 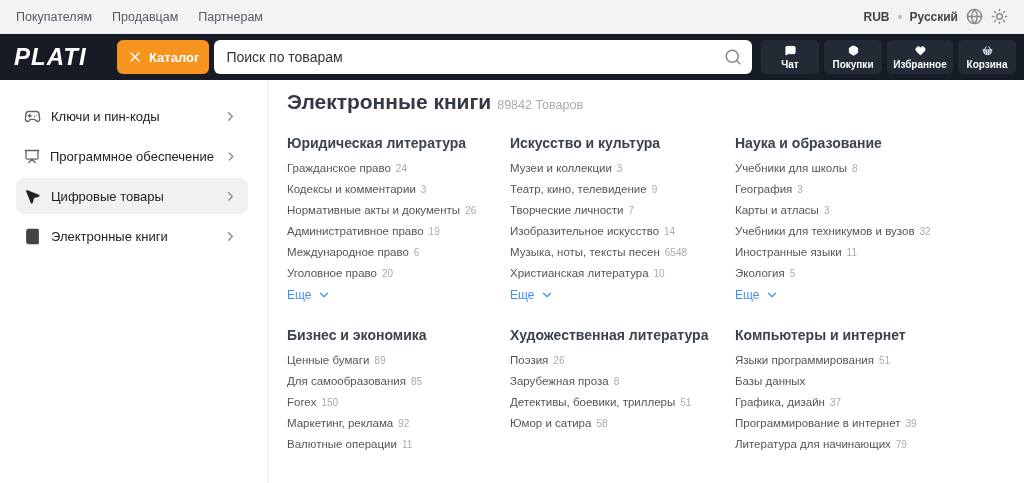 What do you see at coordinates (876, 16) in the screenshot?
I see `currency-selector: RUB` at bounding box center [876, 16].